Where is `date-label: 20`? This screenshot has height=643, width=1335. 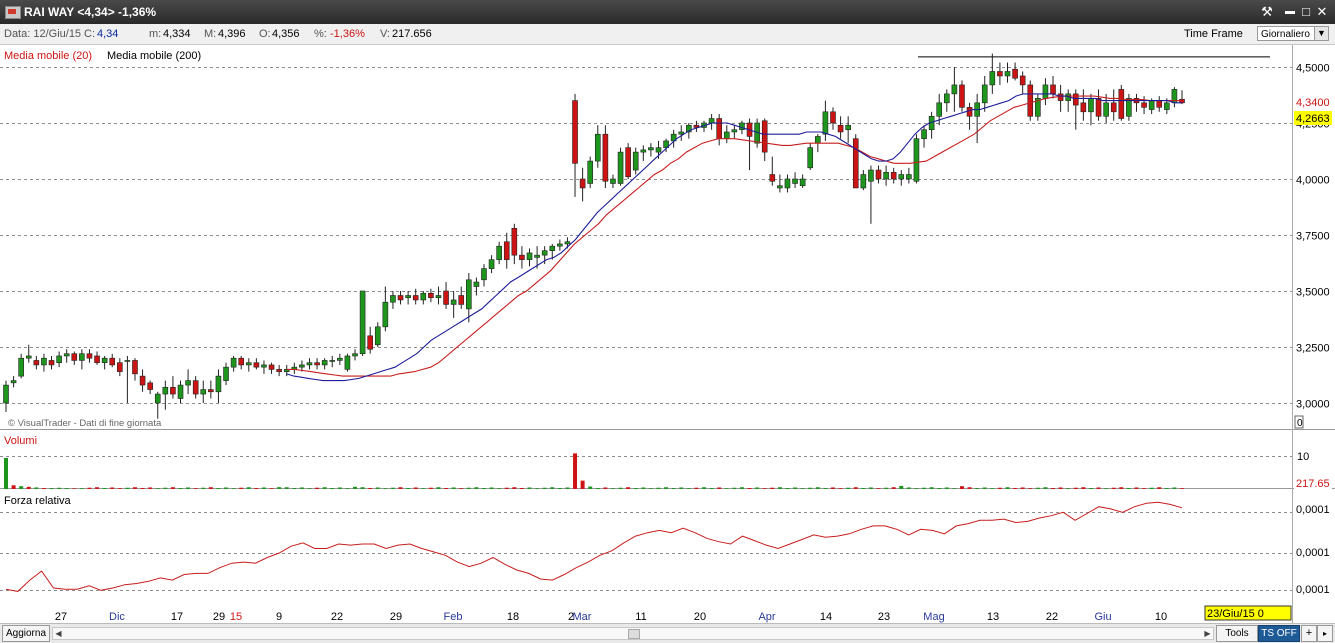 date-label: 20 is located at coordinates (700, 617).